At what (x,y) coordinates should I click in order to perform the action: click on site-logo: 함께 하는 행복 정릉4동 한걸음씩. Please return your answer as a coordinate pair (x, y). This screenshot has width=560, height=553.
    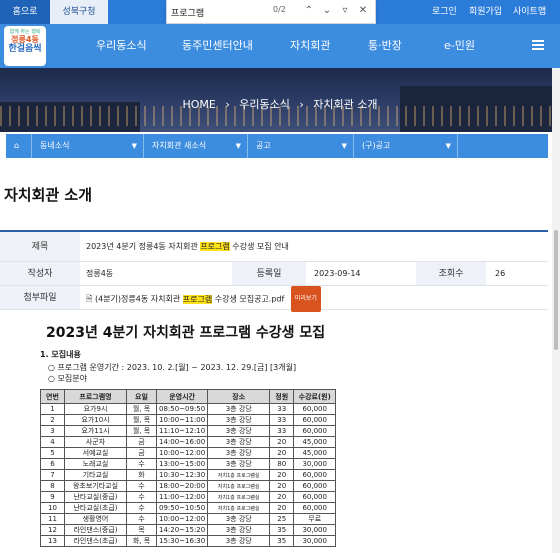
    Looking at the image, I should click on (25, 46).